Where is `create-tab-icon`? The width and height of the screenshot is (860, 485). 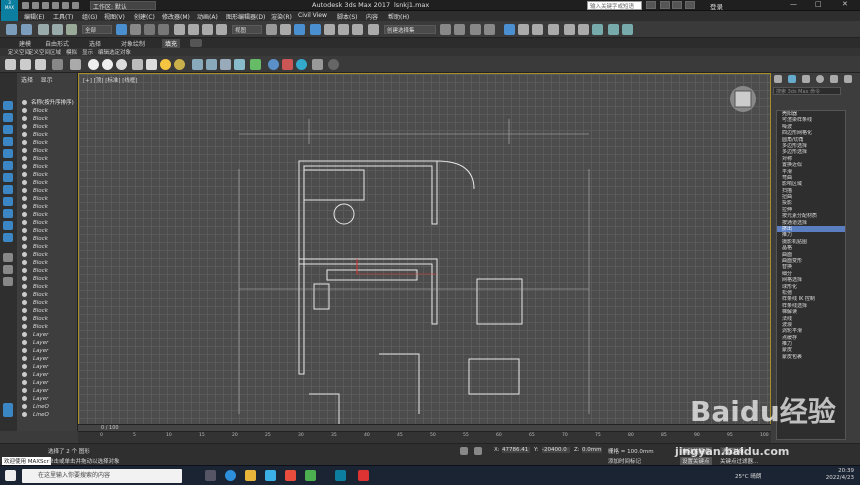 create-tab-icon is located at coordinates (778, 79).